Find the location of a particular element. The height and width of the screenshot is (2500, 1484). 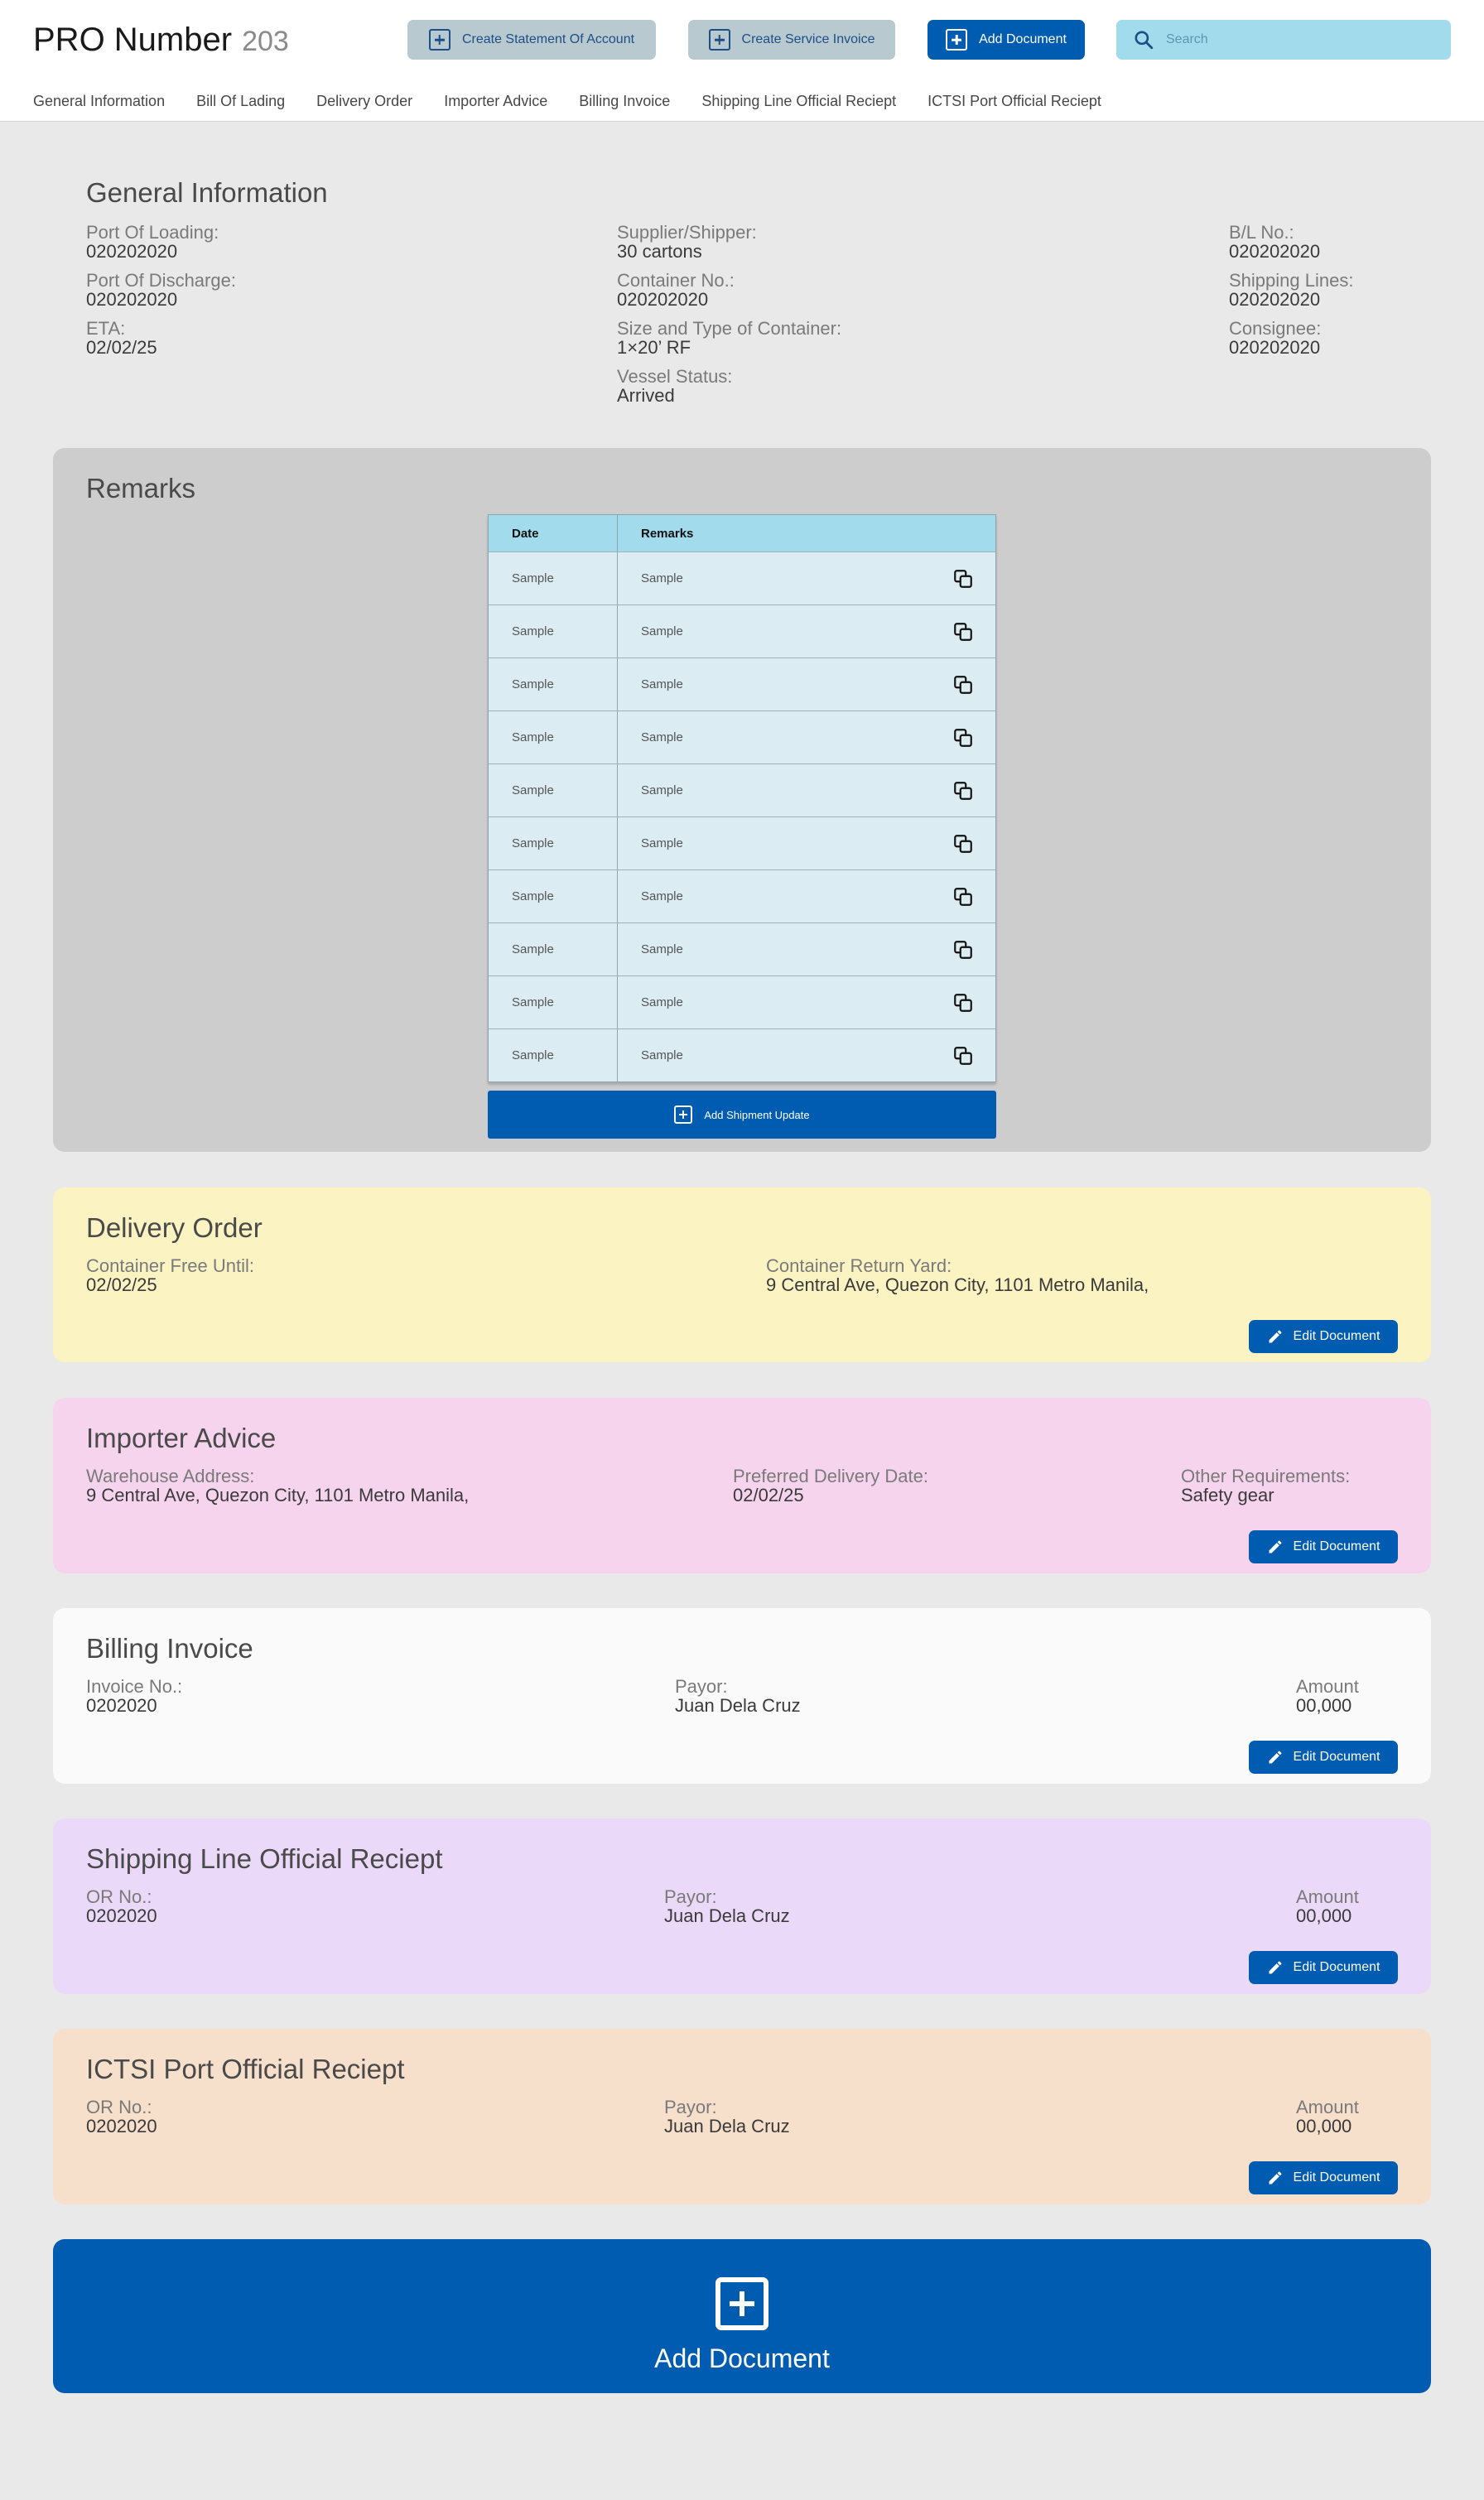

tab-billing-invoice: Billing Invoice is located at coordinates (624, 101).